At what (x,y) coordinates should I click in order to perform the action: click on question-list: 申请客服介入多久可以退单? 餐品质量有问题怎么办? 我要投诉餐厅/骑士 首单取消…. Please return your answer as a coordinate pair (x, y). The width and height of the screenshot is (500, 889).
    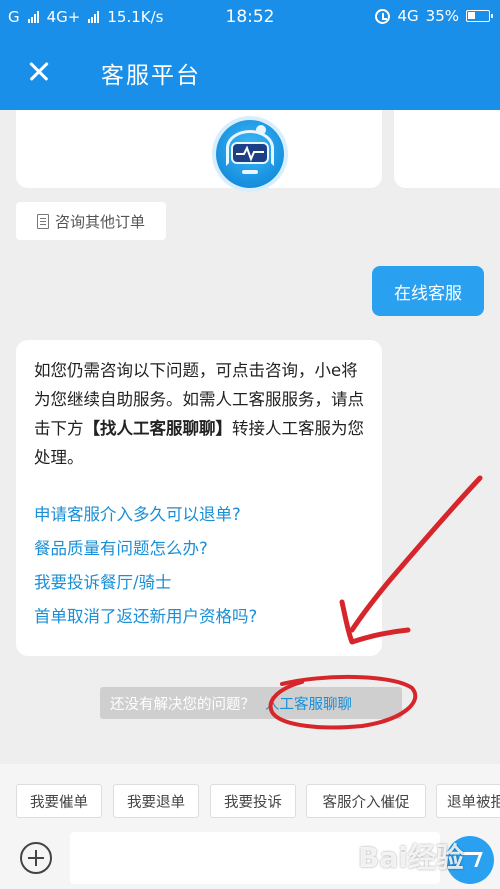
    Looking at the image, I should click on (199, 566).